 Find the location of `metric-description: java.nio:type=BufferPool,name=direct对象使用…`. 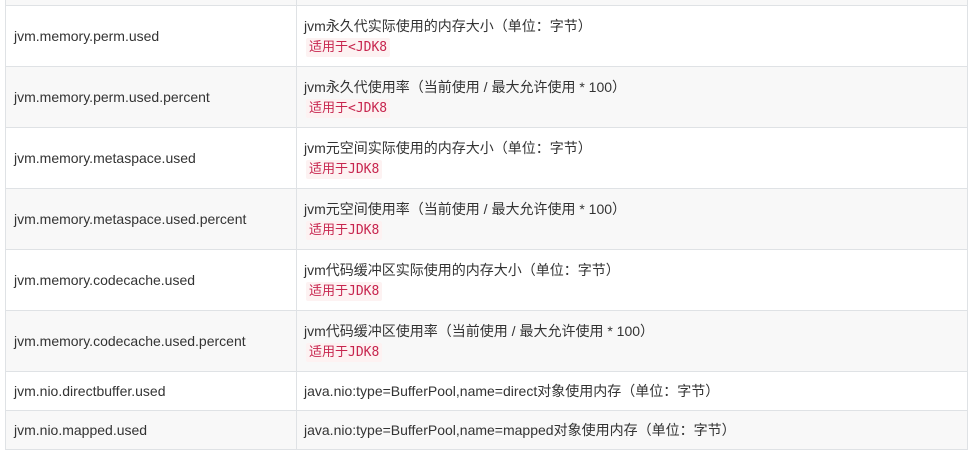

metric-description: java.nio:type=BufferPool,name=direct对象使用… is located at coordinates (632, 391).